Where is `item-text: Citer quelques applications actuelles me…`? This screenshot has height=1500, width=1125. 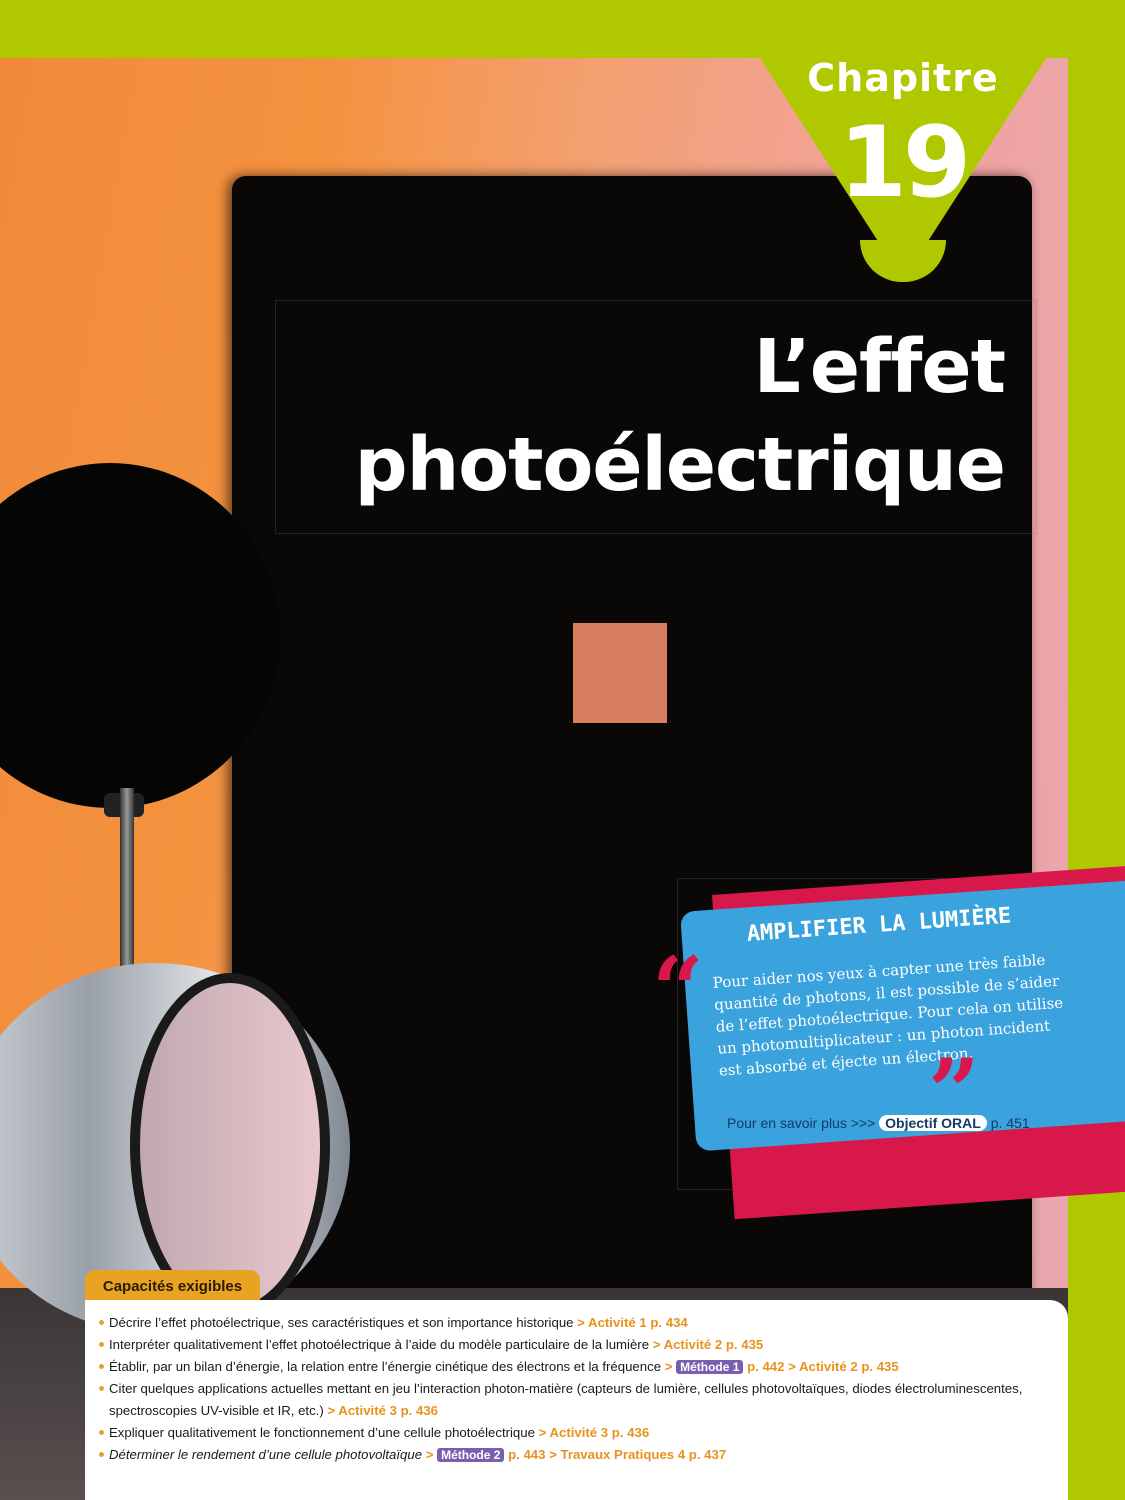 item-text: Citer quelques applications actuelles me… is located at coordinates (566, 1399).